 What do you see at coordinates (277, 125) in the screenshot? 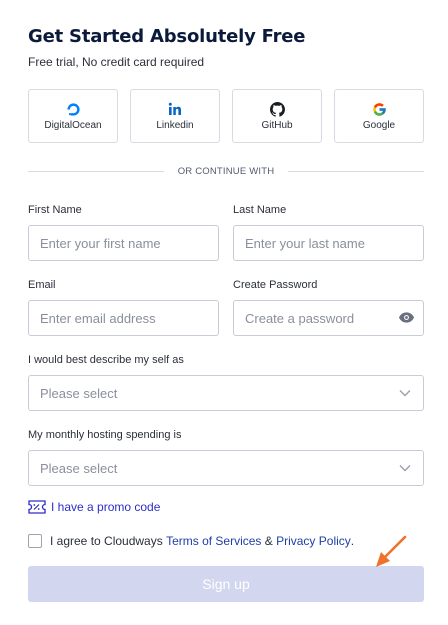
I see `github-label: GitHub` at bounding box center [277, 125].